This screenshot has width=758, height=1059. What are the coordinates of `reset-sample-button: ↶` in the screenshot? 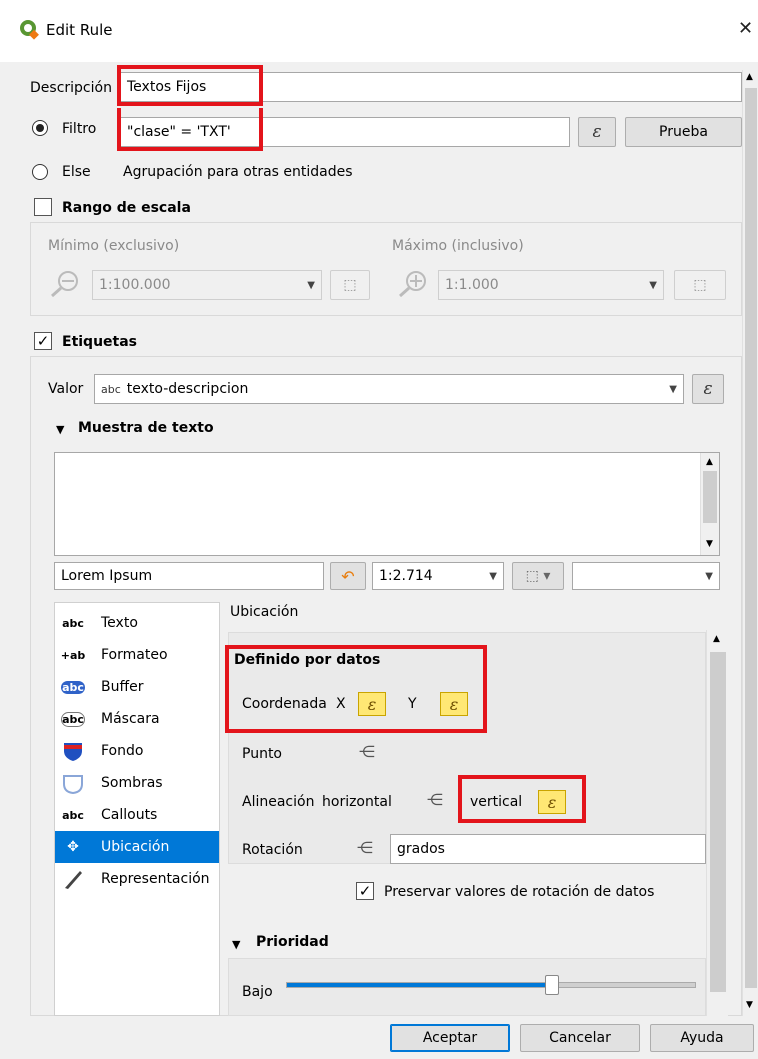 It's located at (348, 576).